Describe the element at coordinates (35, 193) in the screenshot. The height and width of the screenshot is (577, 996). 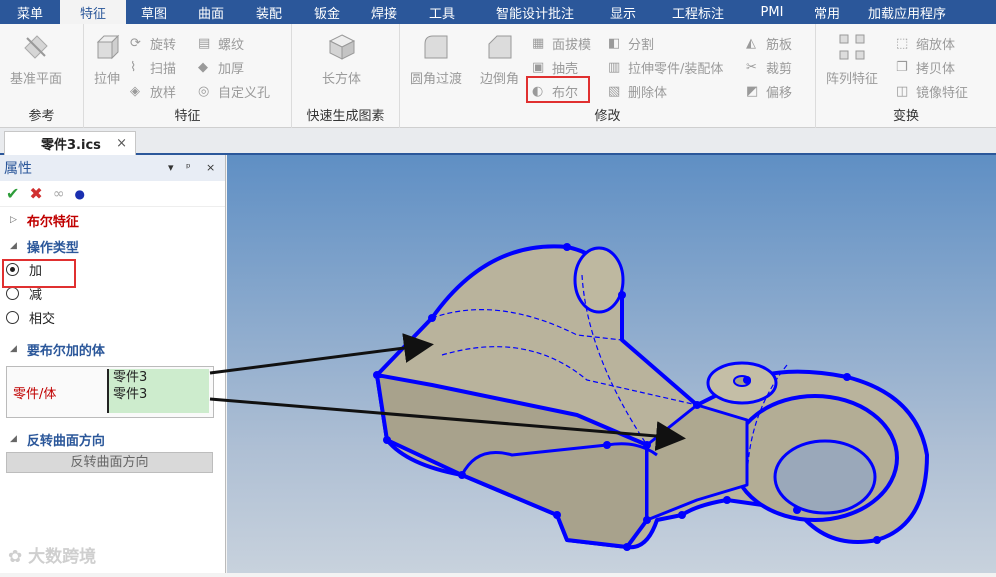
I see `cancel-icon: ✖` at that location.